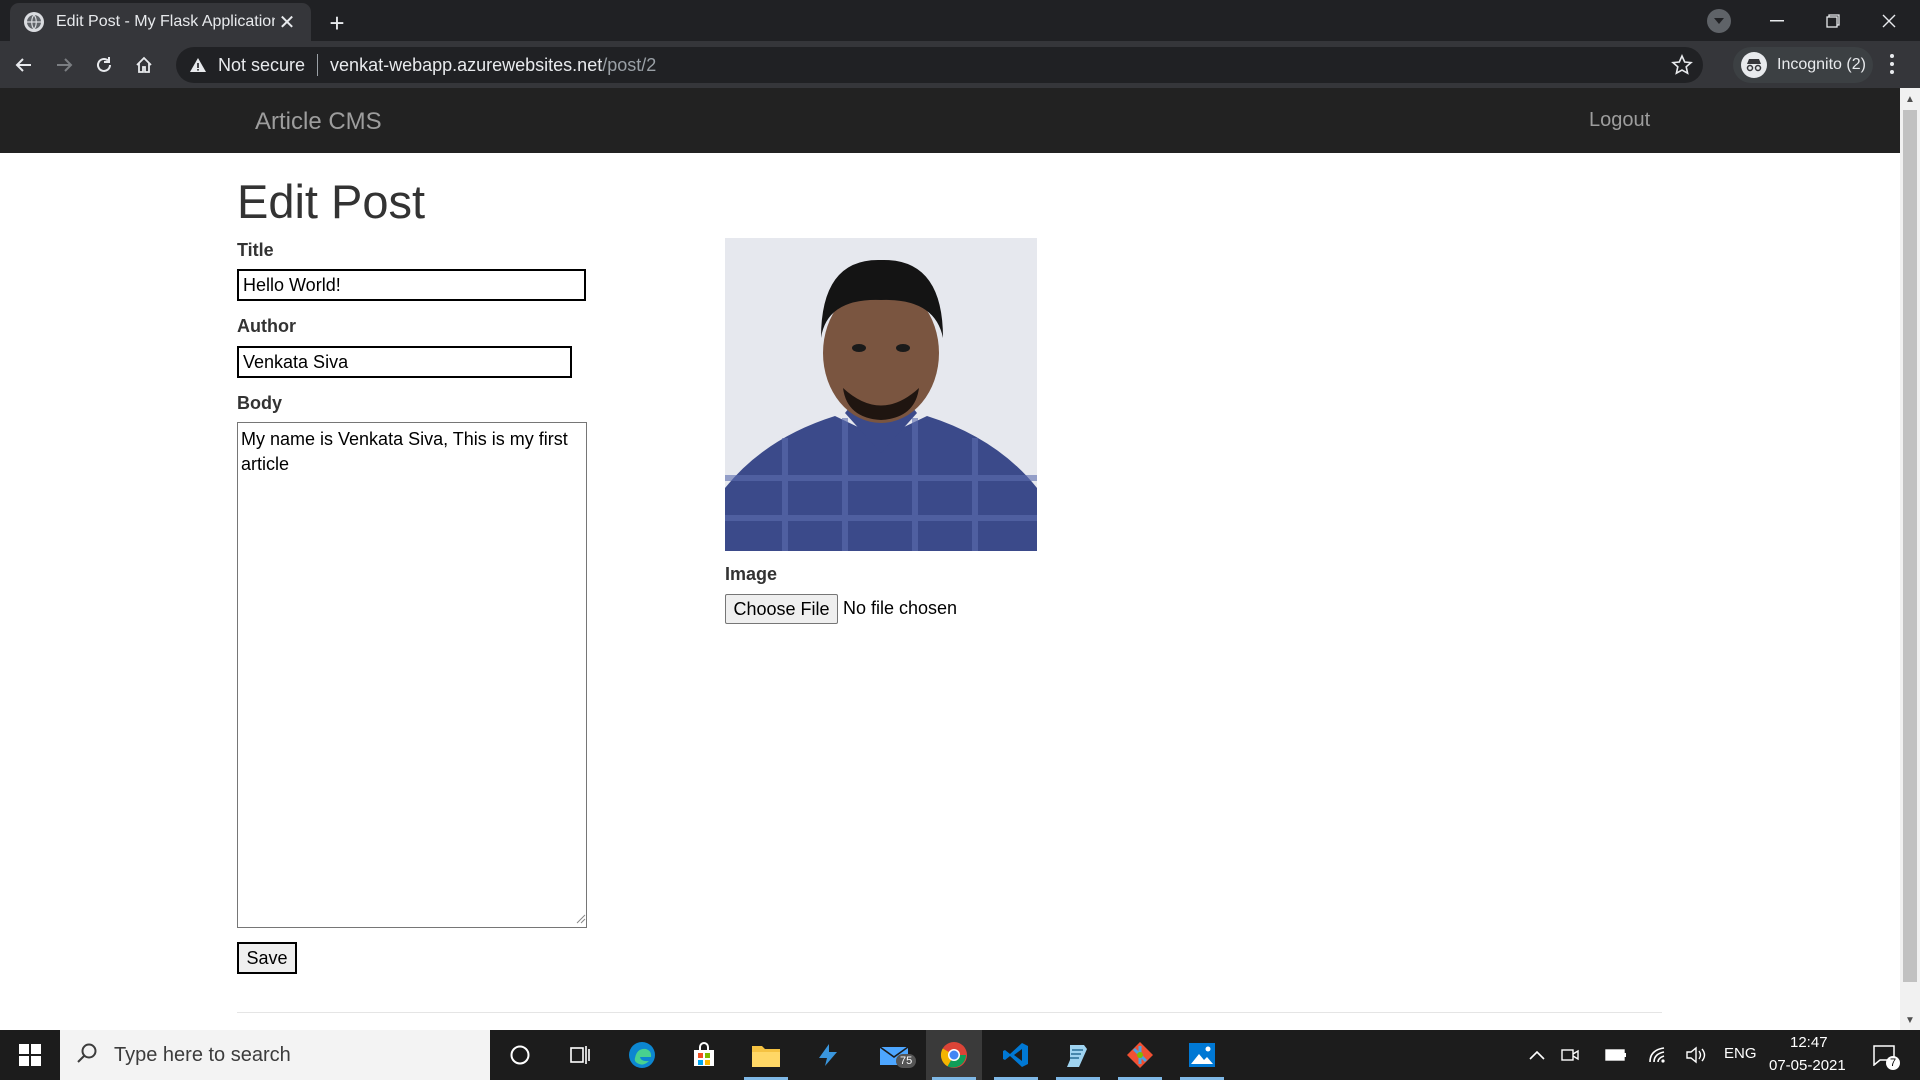 This screenshot has width=1920, height=1080. I want to click on page-title: Edit Post, so click(331, 201).